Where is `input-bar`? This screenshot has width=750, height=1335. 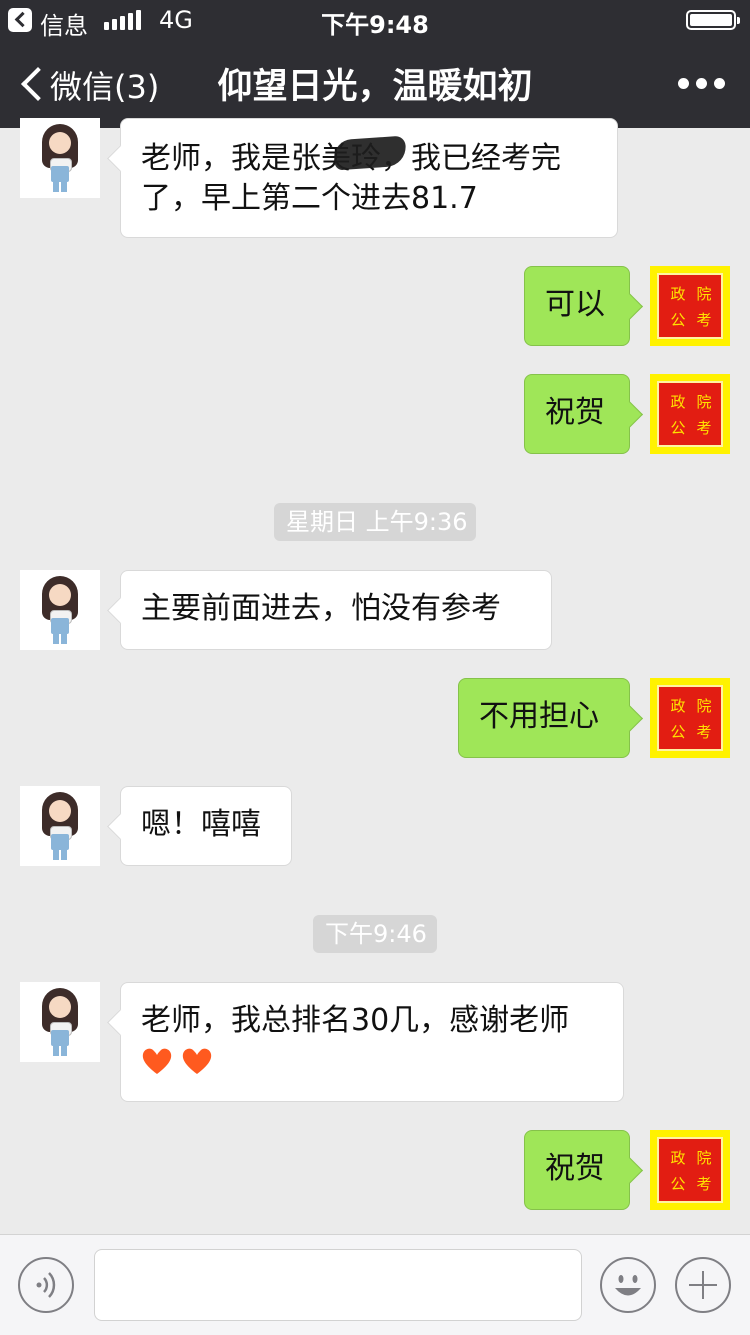 input-bar is located at coordinates (375, 1284).